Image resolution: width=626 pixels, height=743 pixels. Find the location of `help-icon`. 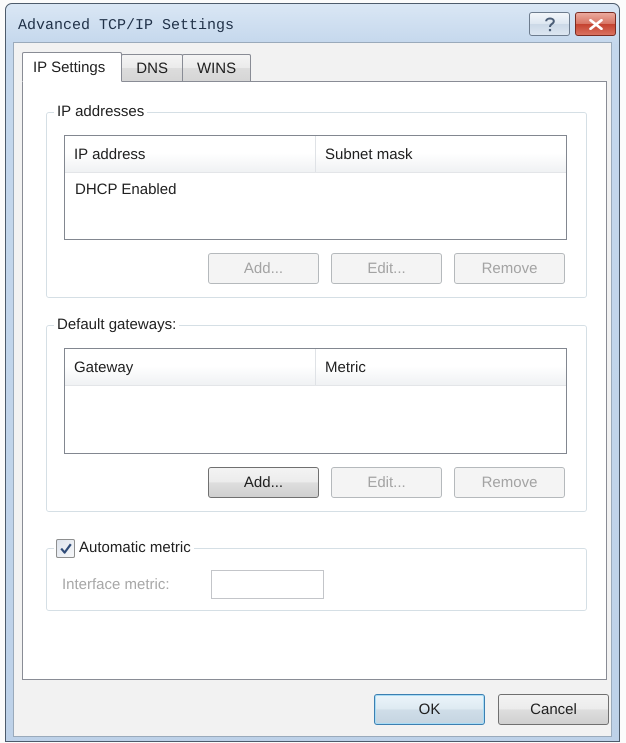

help-icon is located at coordinates (549, 24).